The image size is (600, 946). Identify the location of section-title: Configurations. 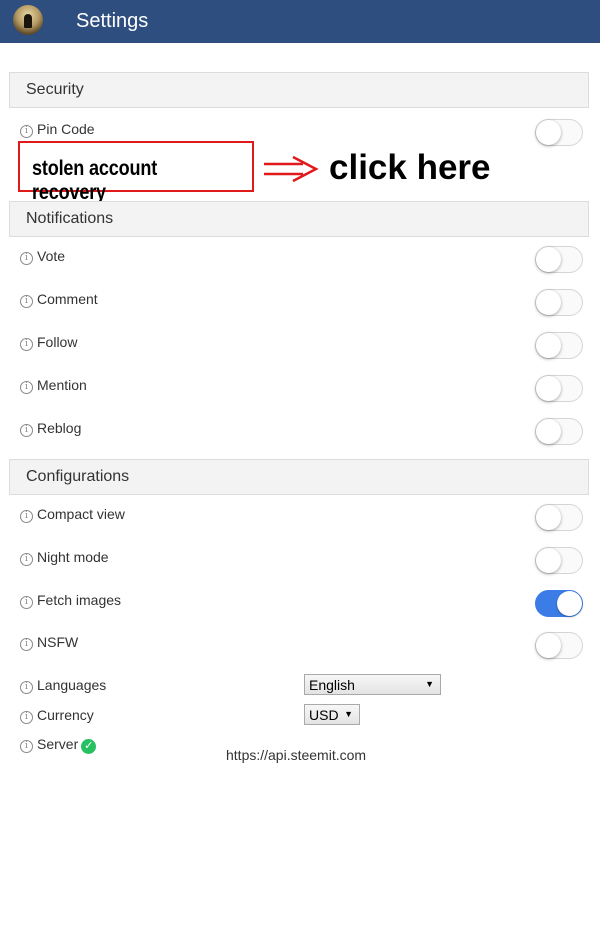
(78, 476).